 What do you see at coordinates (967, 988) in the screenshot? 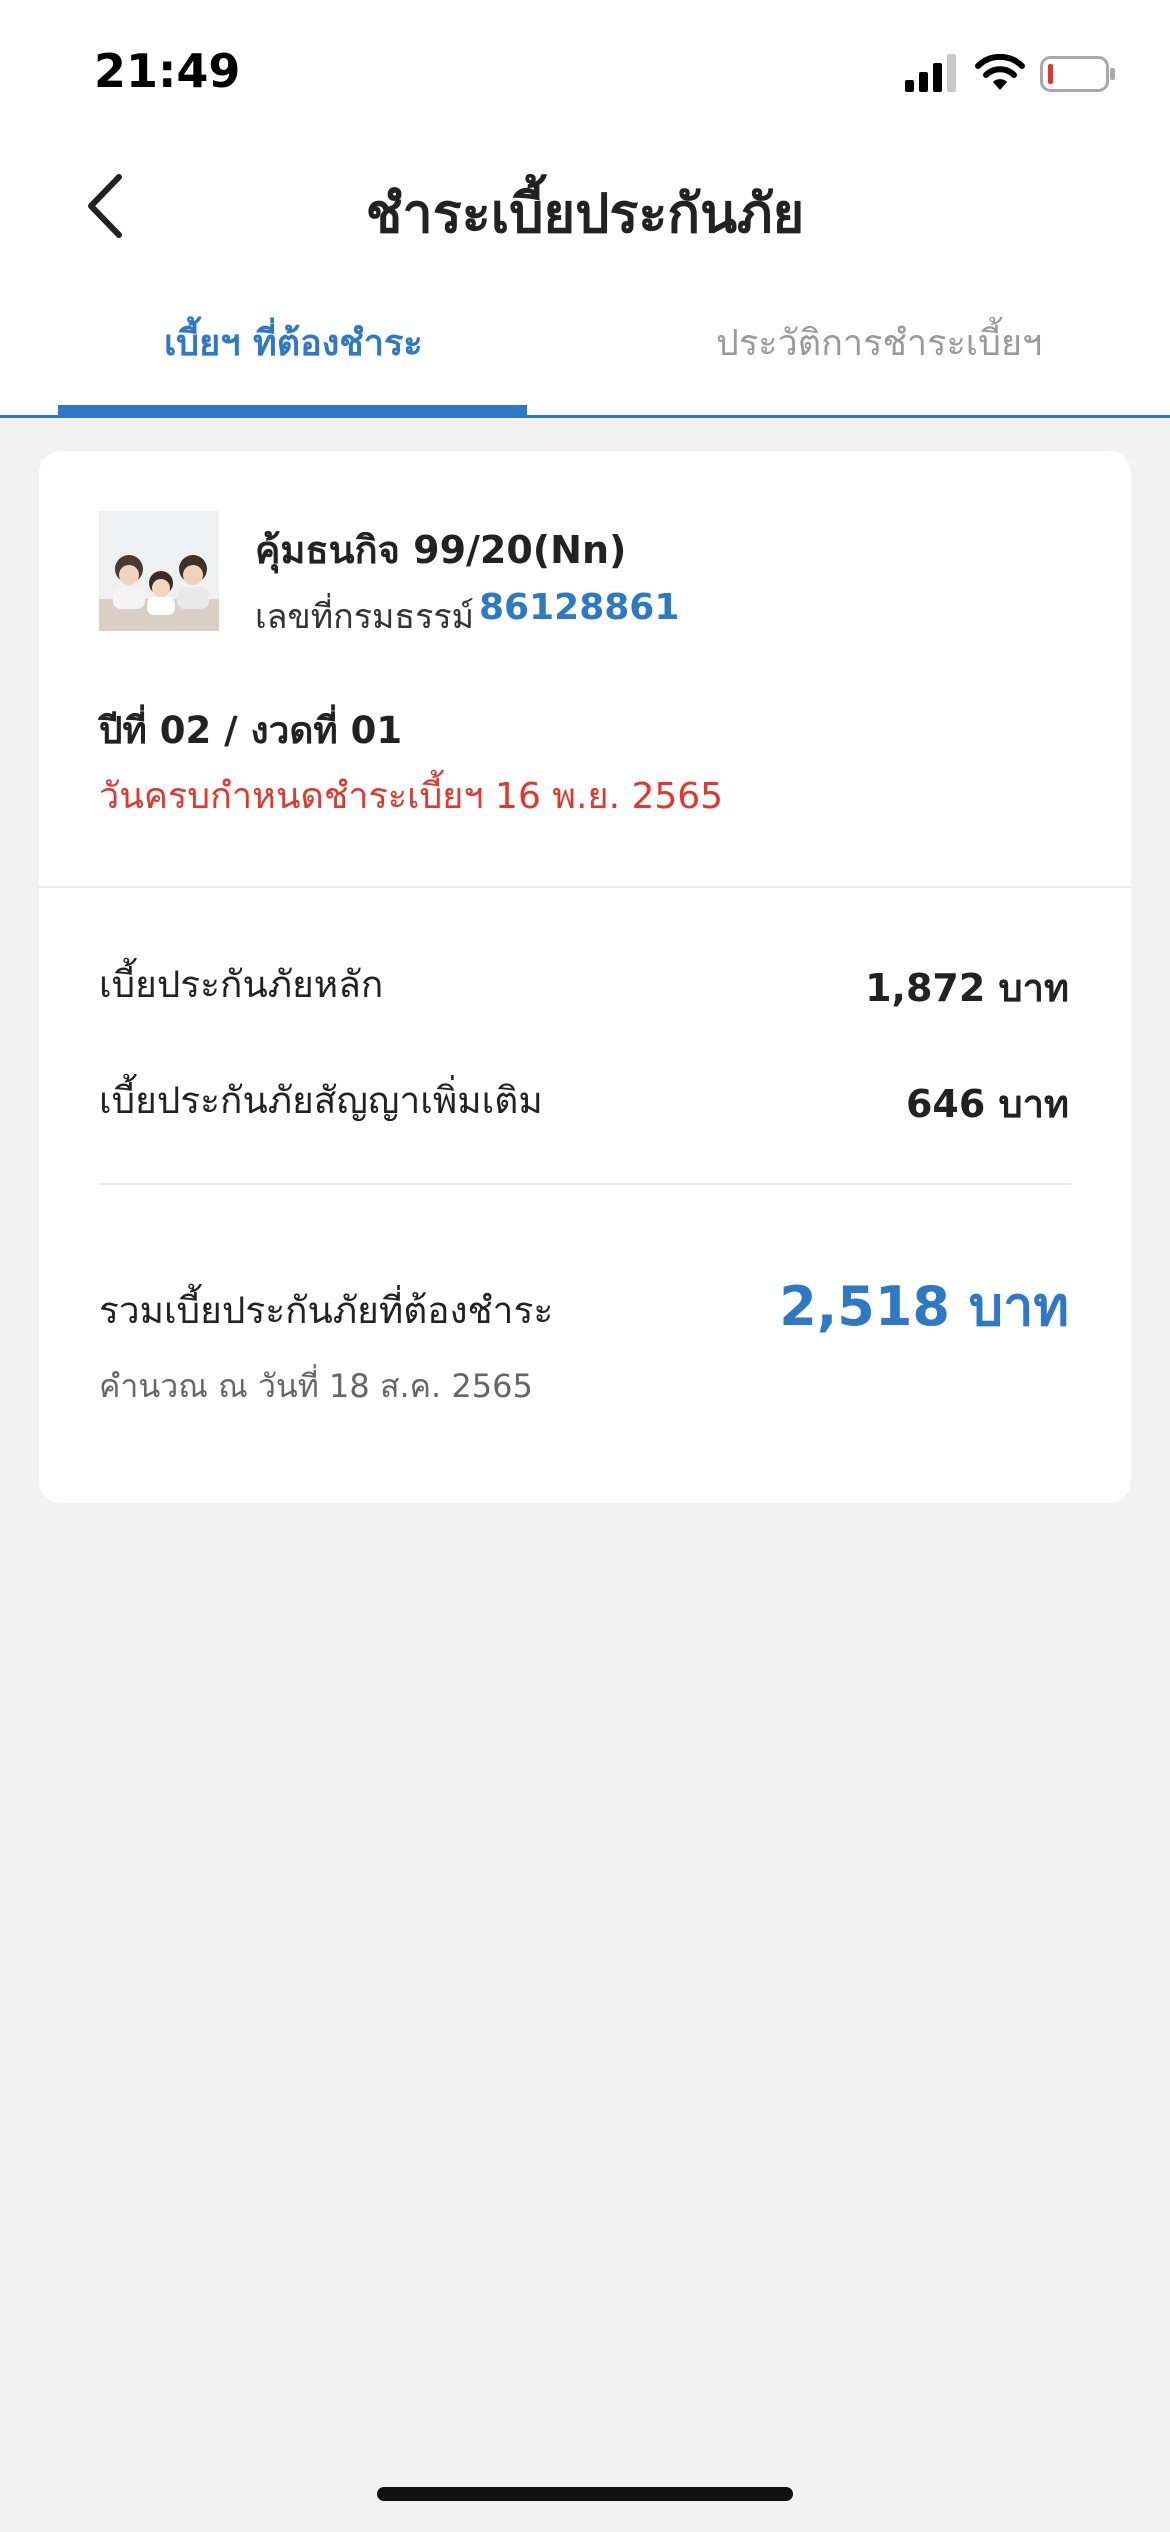
I see `main-premium-value: 1,872 บาท` at bounding box center [967, 988].